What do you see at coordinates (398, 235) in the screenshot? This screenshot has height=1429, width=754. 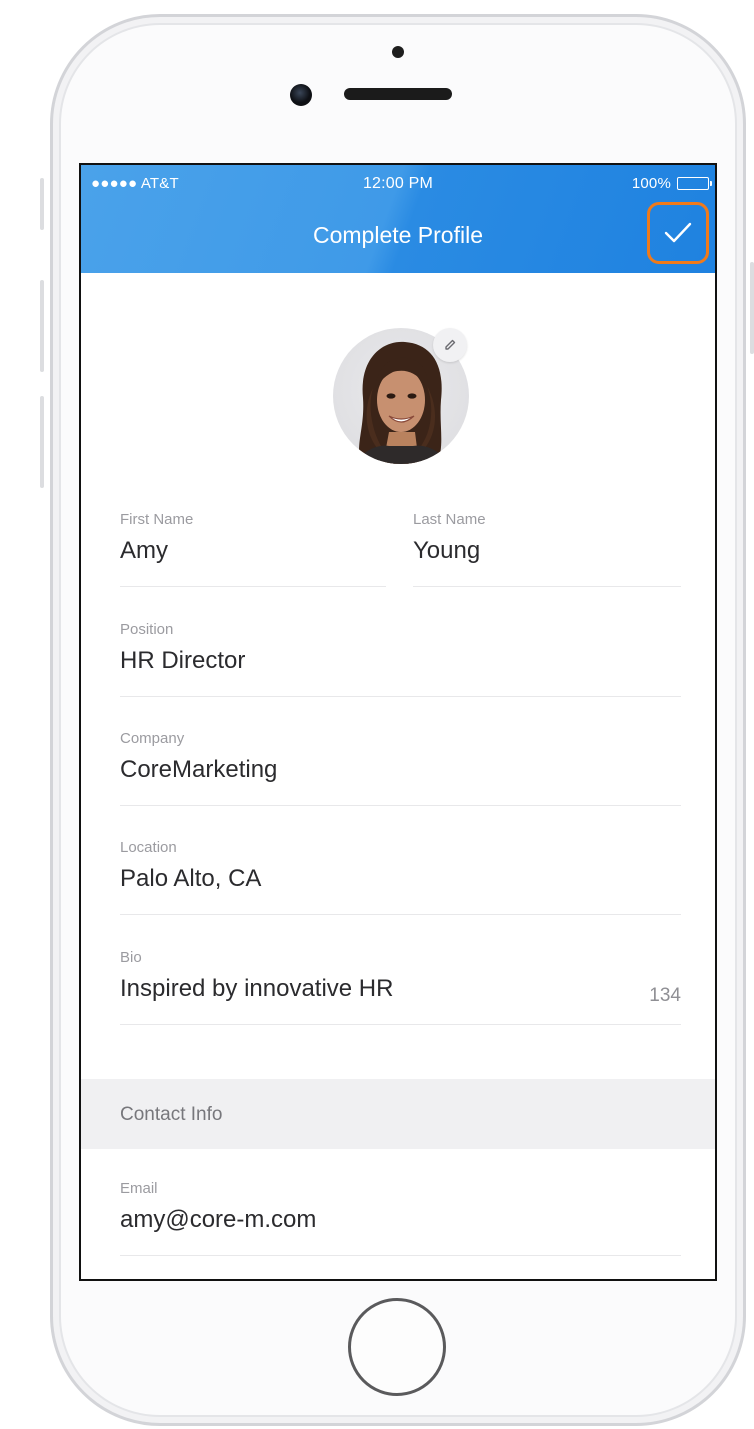 I see `page-title: Complete Profile` at bounding box center [398, 235].